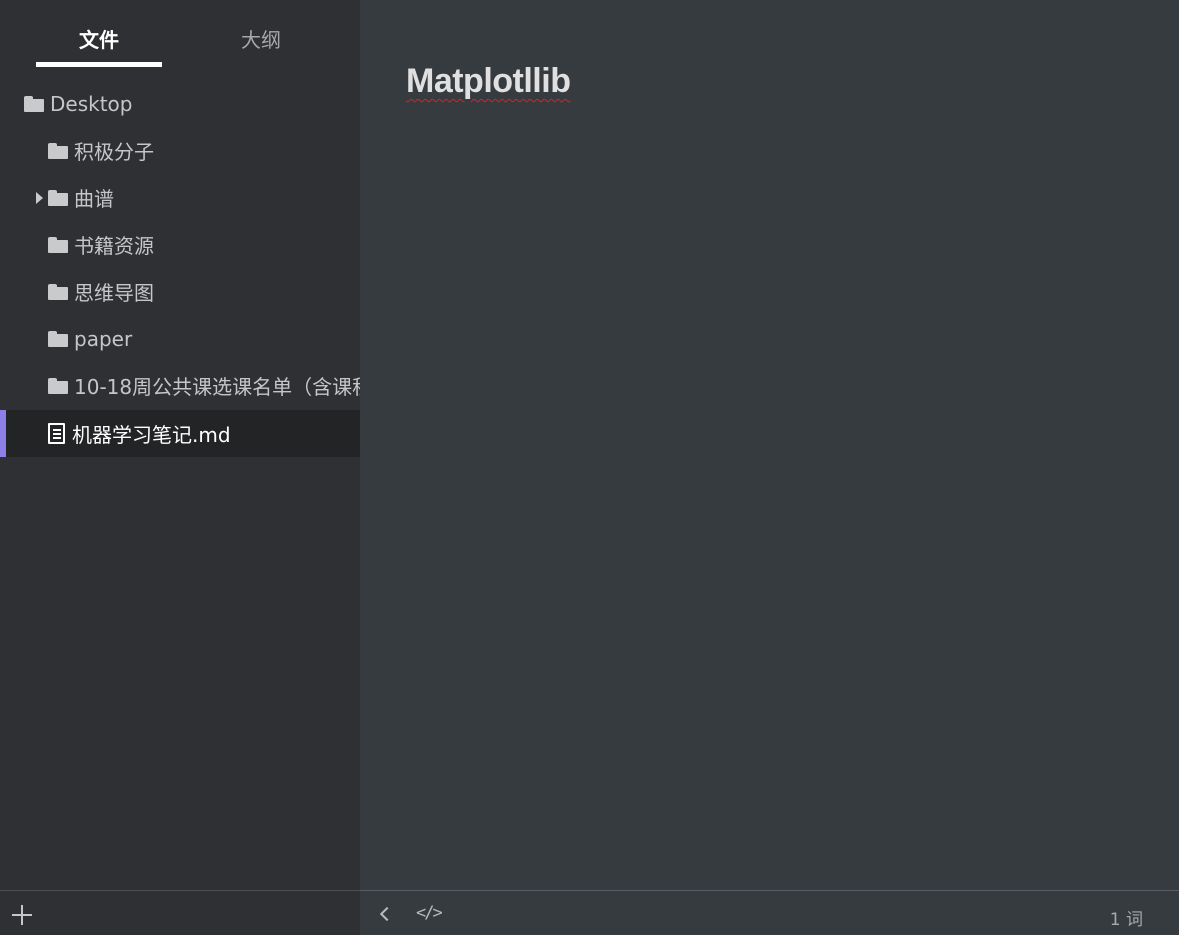 The width and height of the screenshot is (1179, 935). I want to click on tree-item-label: 思维导图, so click(114, 293).